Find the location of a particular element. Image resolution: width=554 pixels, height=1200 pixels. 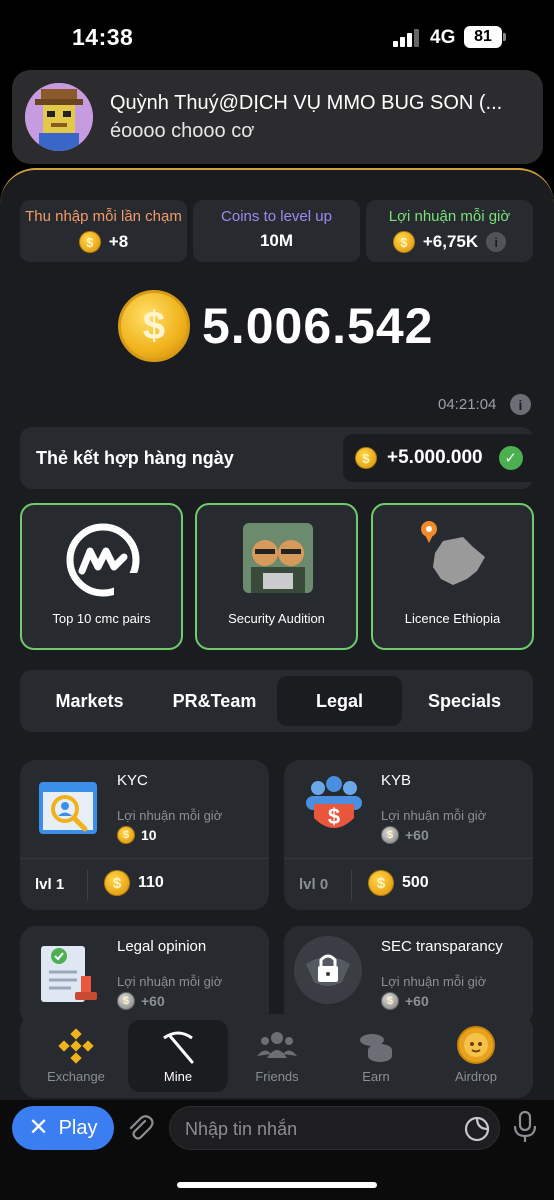

upgrade-cost: 110 is located at coordinates (151, 882).